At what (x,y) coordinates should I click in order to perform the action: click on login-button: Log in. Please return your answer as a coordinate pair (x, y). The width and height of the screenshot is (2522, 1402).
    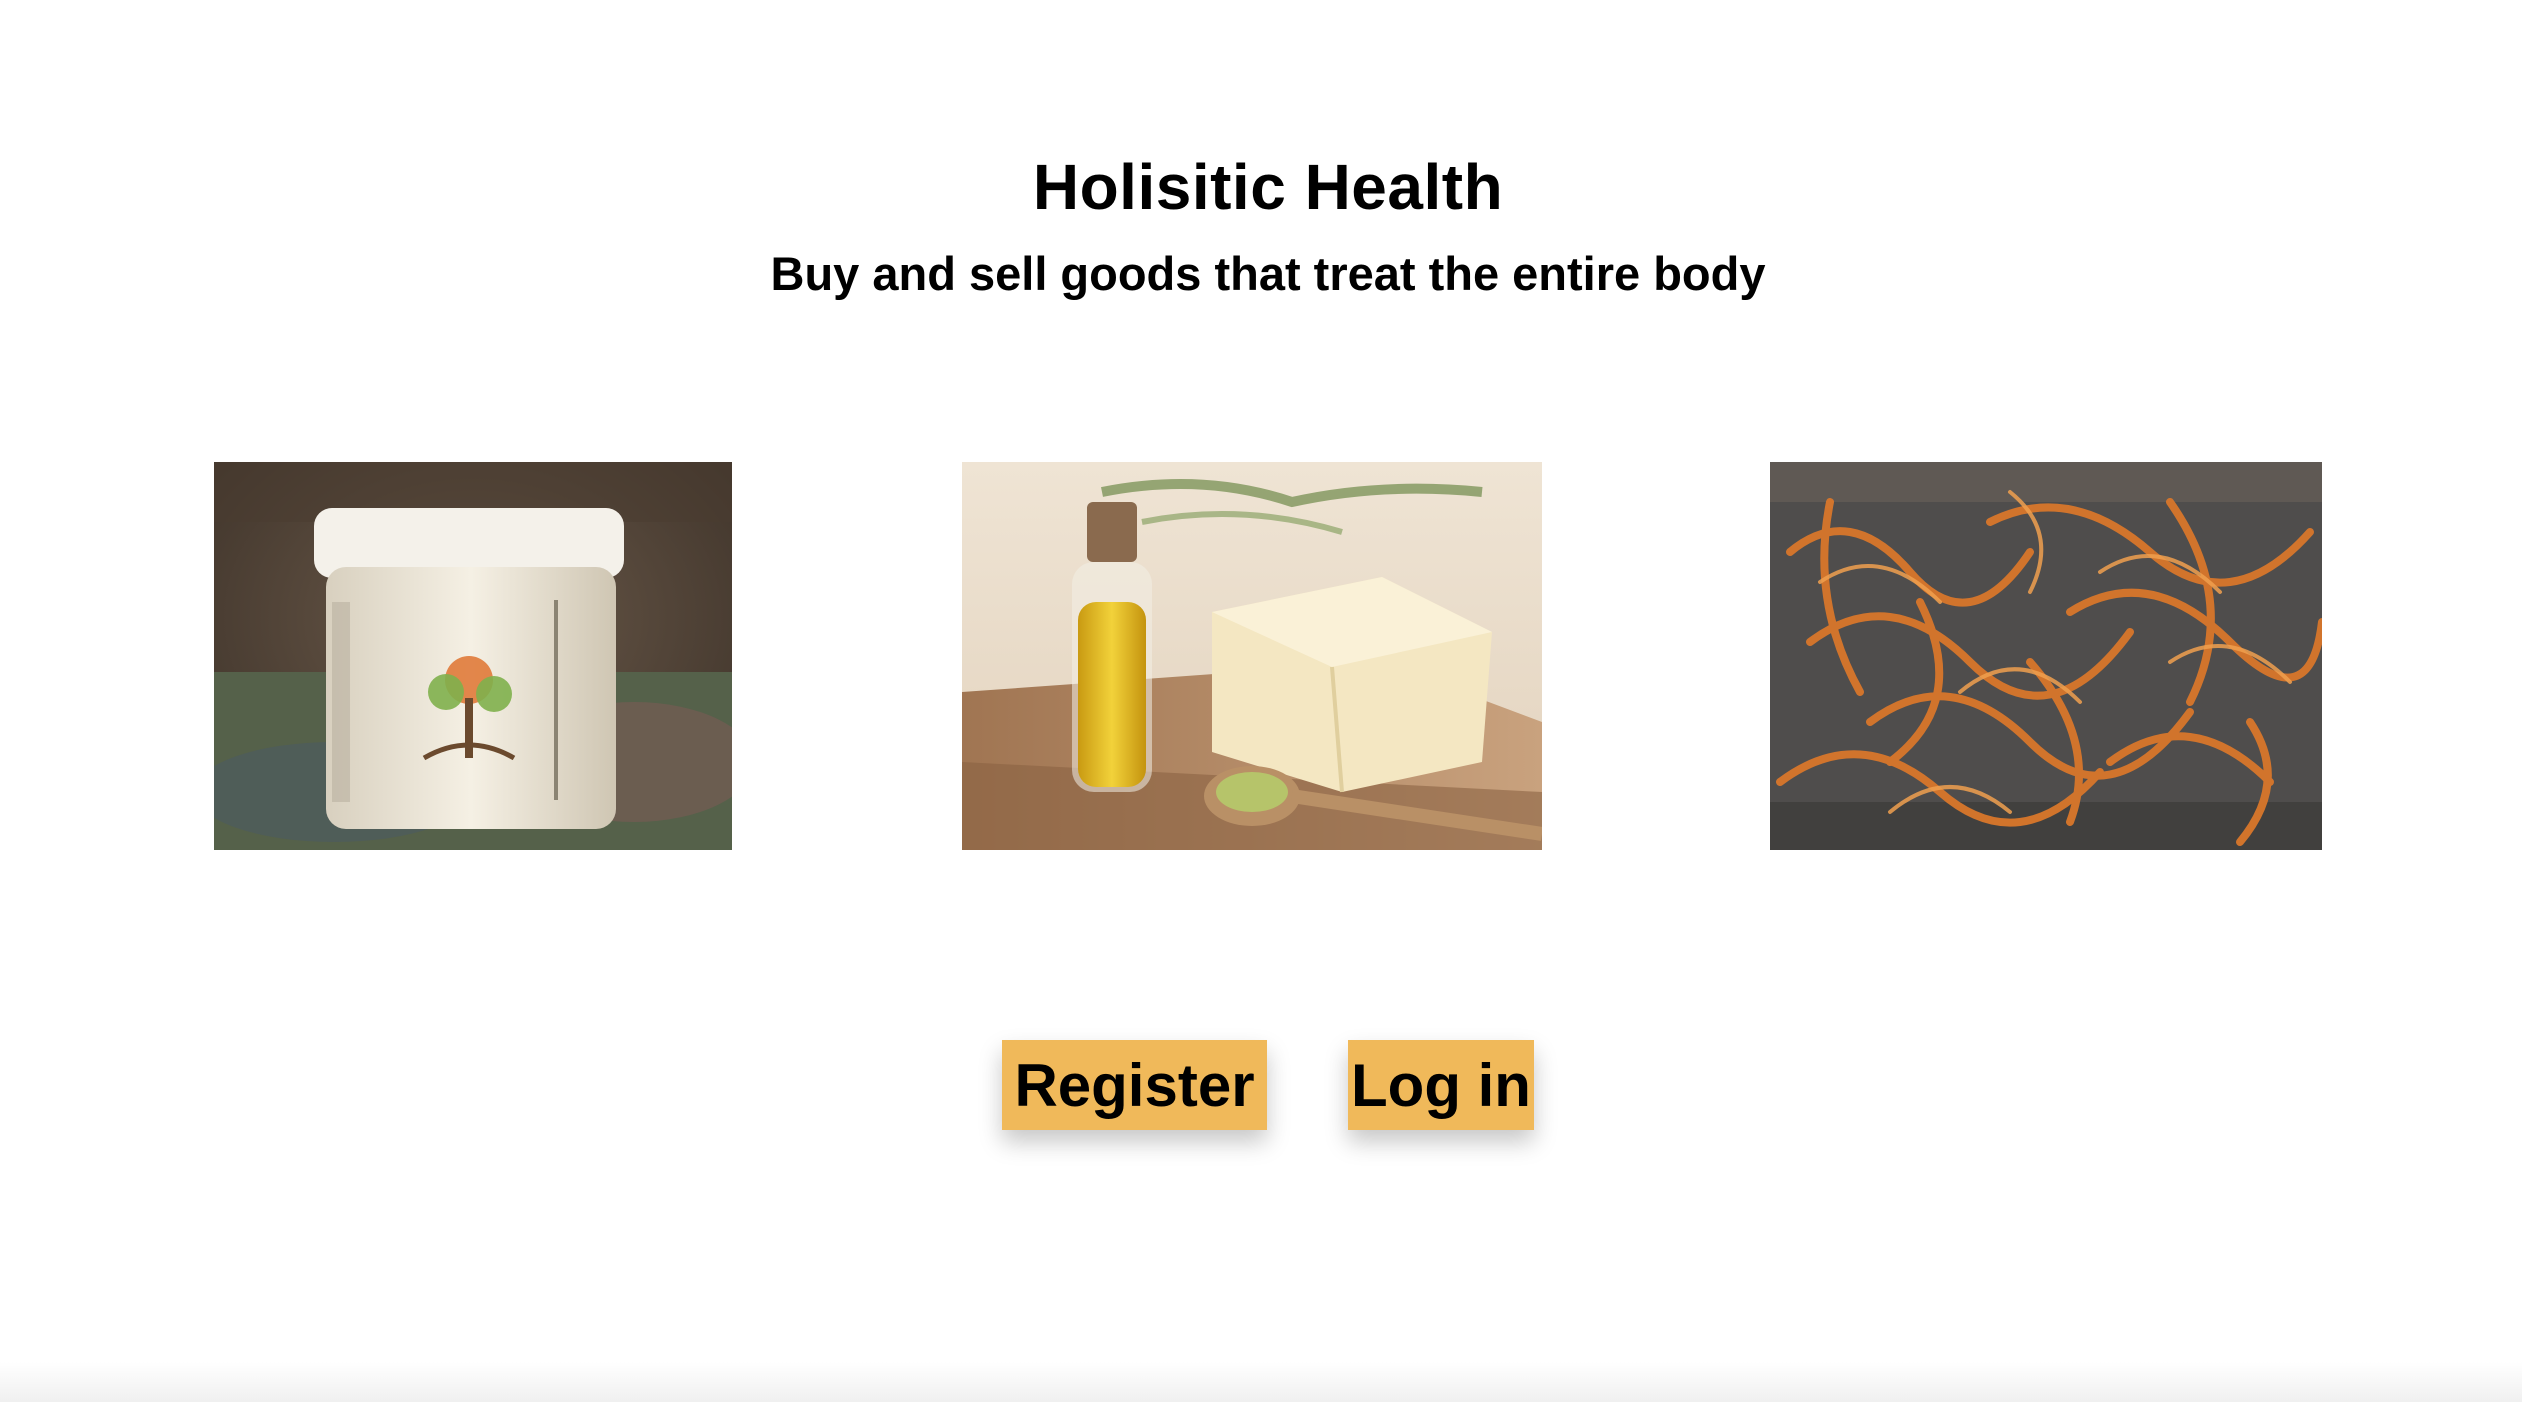
    Looking at the image, I should click on (1441, 1085).